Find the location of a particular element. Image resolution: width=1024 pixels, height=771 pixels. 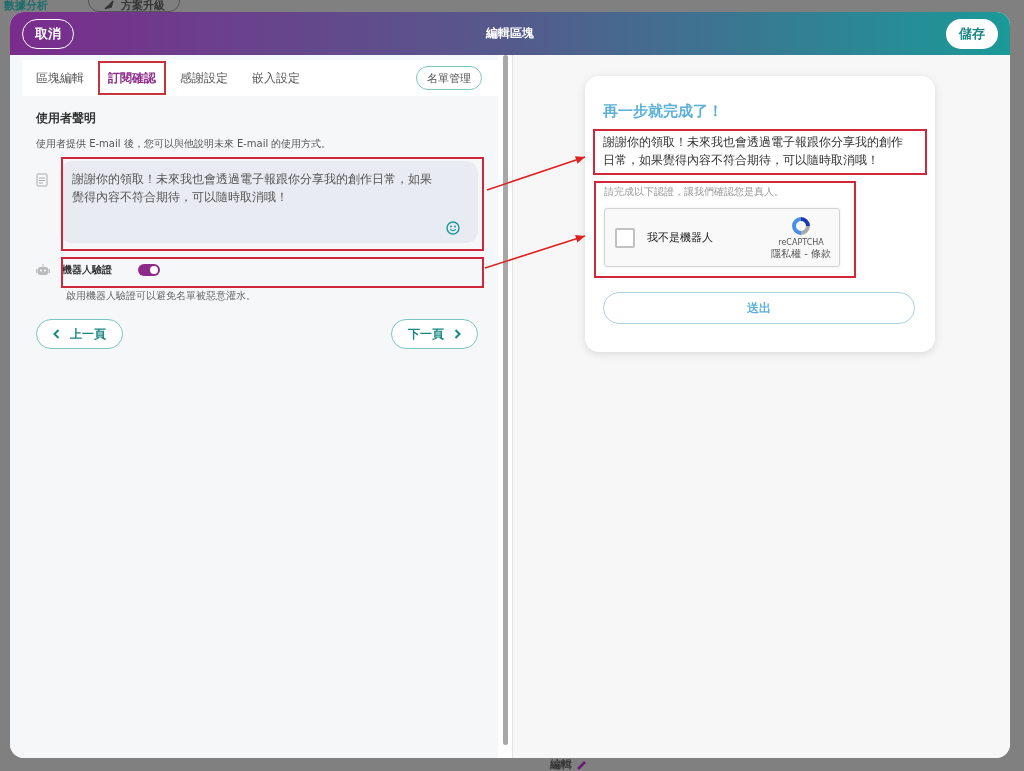

document-icon is located at coordinates (42, 180).